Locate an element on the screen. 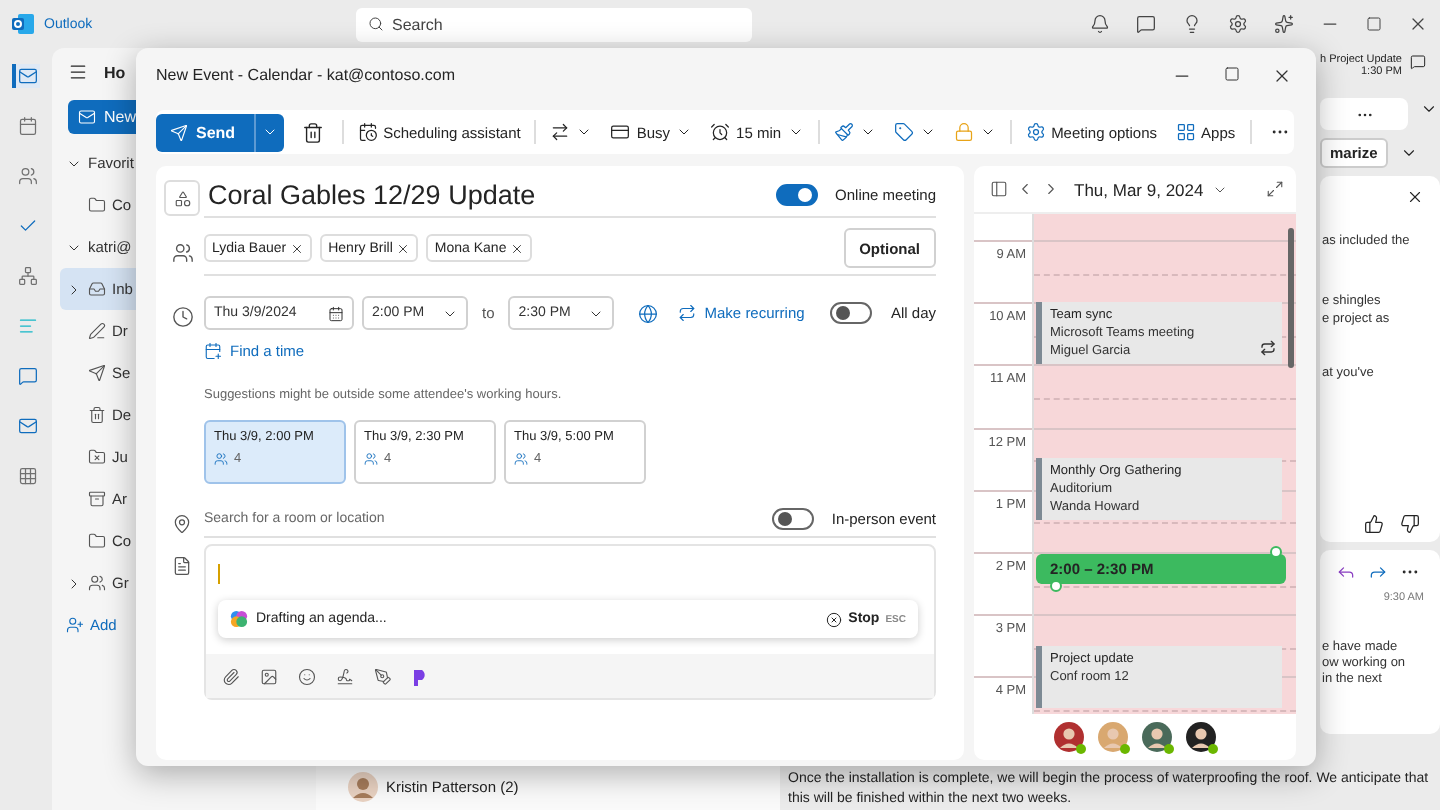 This screenshot has width=1440, height=810. window-title: New Event - Calendar - kat@contoso.com is located at coordinates (306, 75).